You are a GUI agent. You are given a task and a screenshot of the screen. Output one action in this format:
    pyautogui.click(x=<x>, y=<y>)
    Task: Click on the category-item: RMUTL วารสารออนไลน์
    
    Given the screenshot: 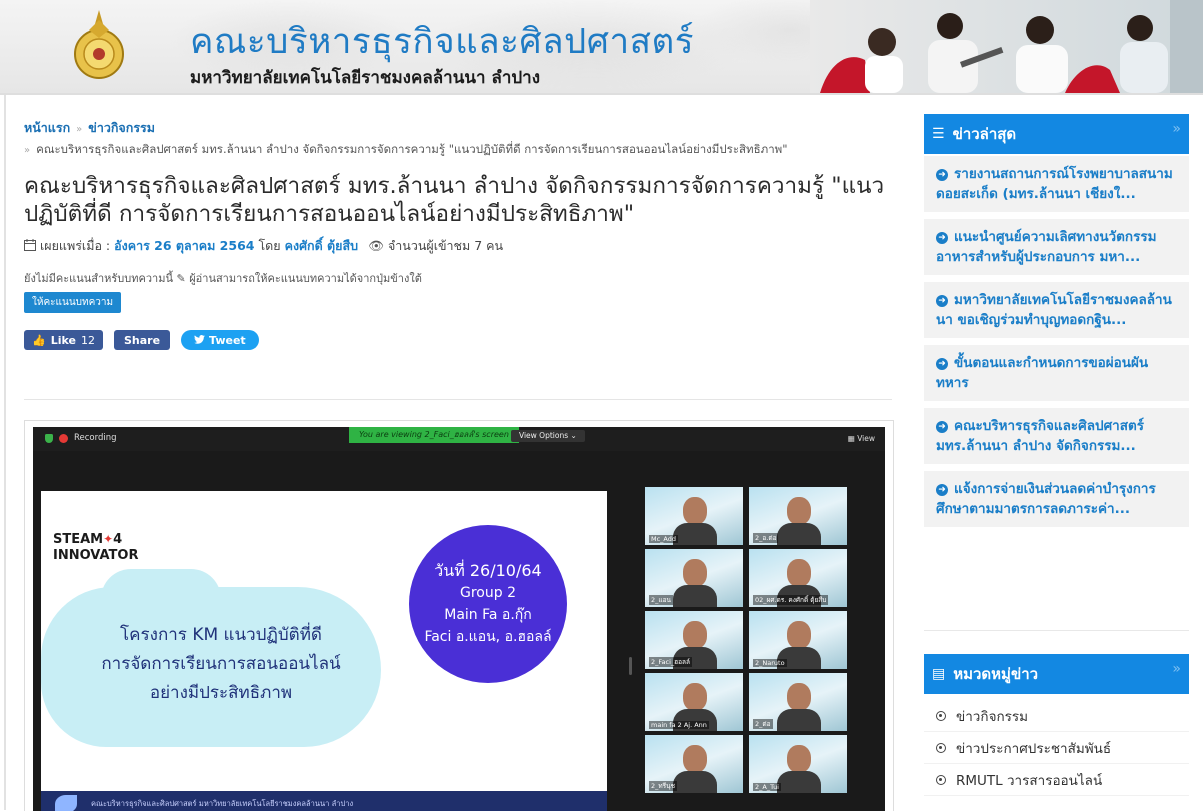 What is the action you would take?
    pyautogui.click(x=1056, y=780)
    